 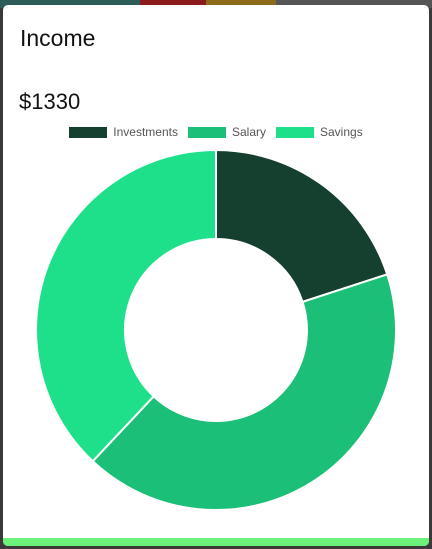 What do you see at coordinates (216, 542) in the screenshot?
I see `card-bottom-bar` at bounding box center [216, 542].